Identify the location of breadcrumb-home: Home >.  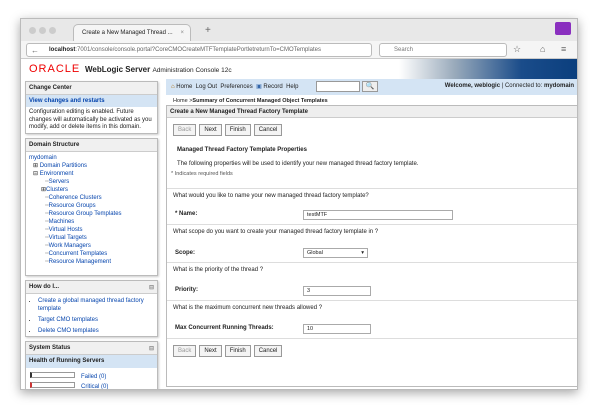
(182, 101).